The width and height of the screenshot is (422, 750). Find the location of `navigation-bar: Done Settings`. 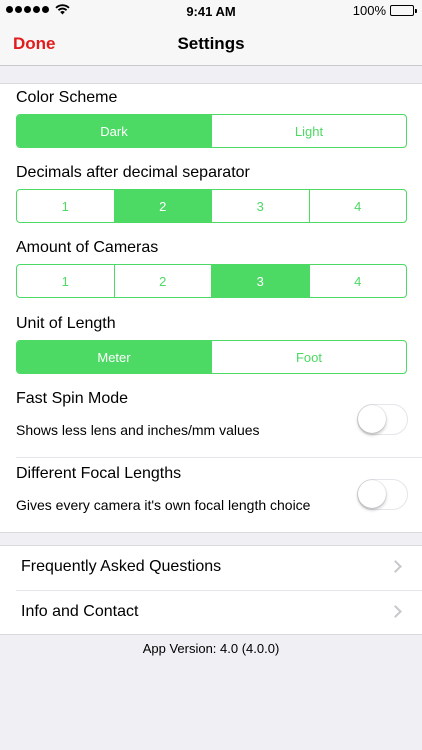

navigation-bar: Done Settings is located at coordinates (211, 44).